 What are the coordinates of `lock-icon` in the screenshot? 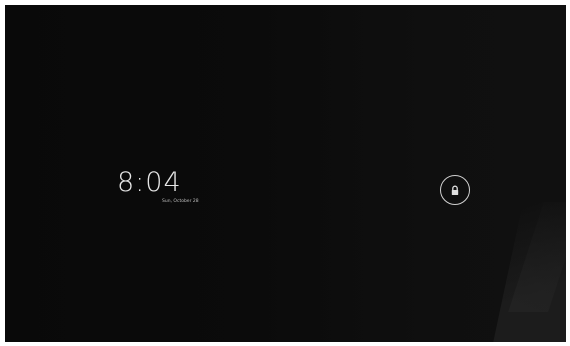 It's located at (455, 190).